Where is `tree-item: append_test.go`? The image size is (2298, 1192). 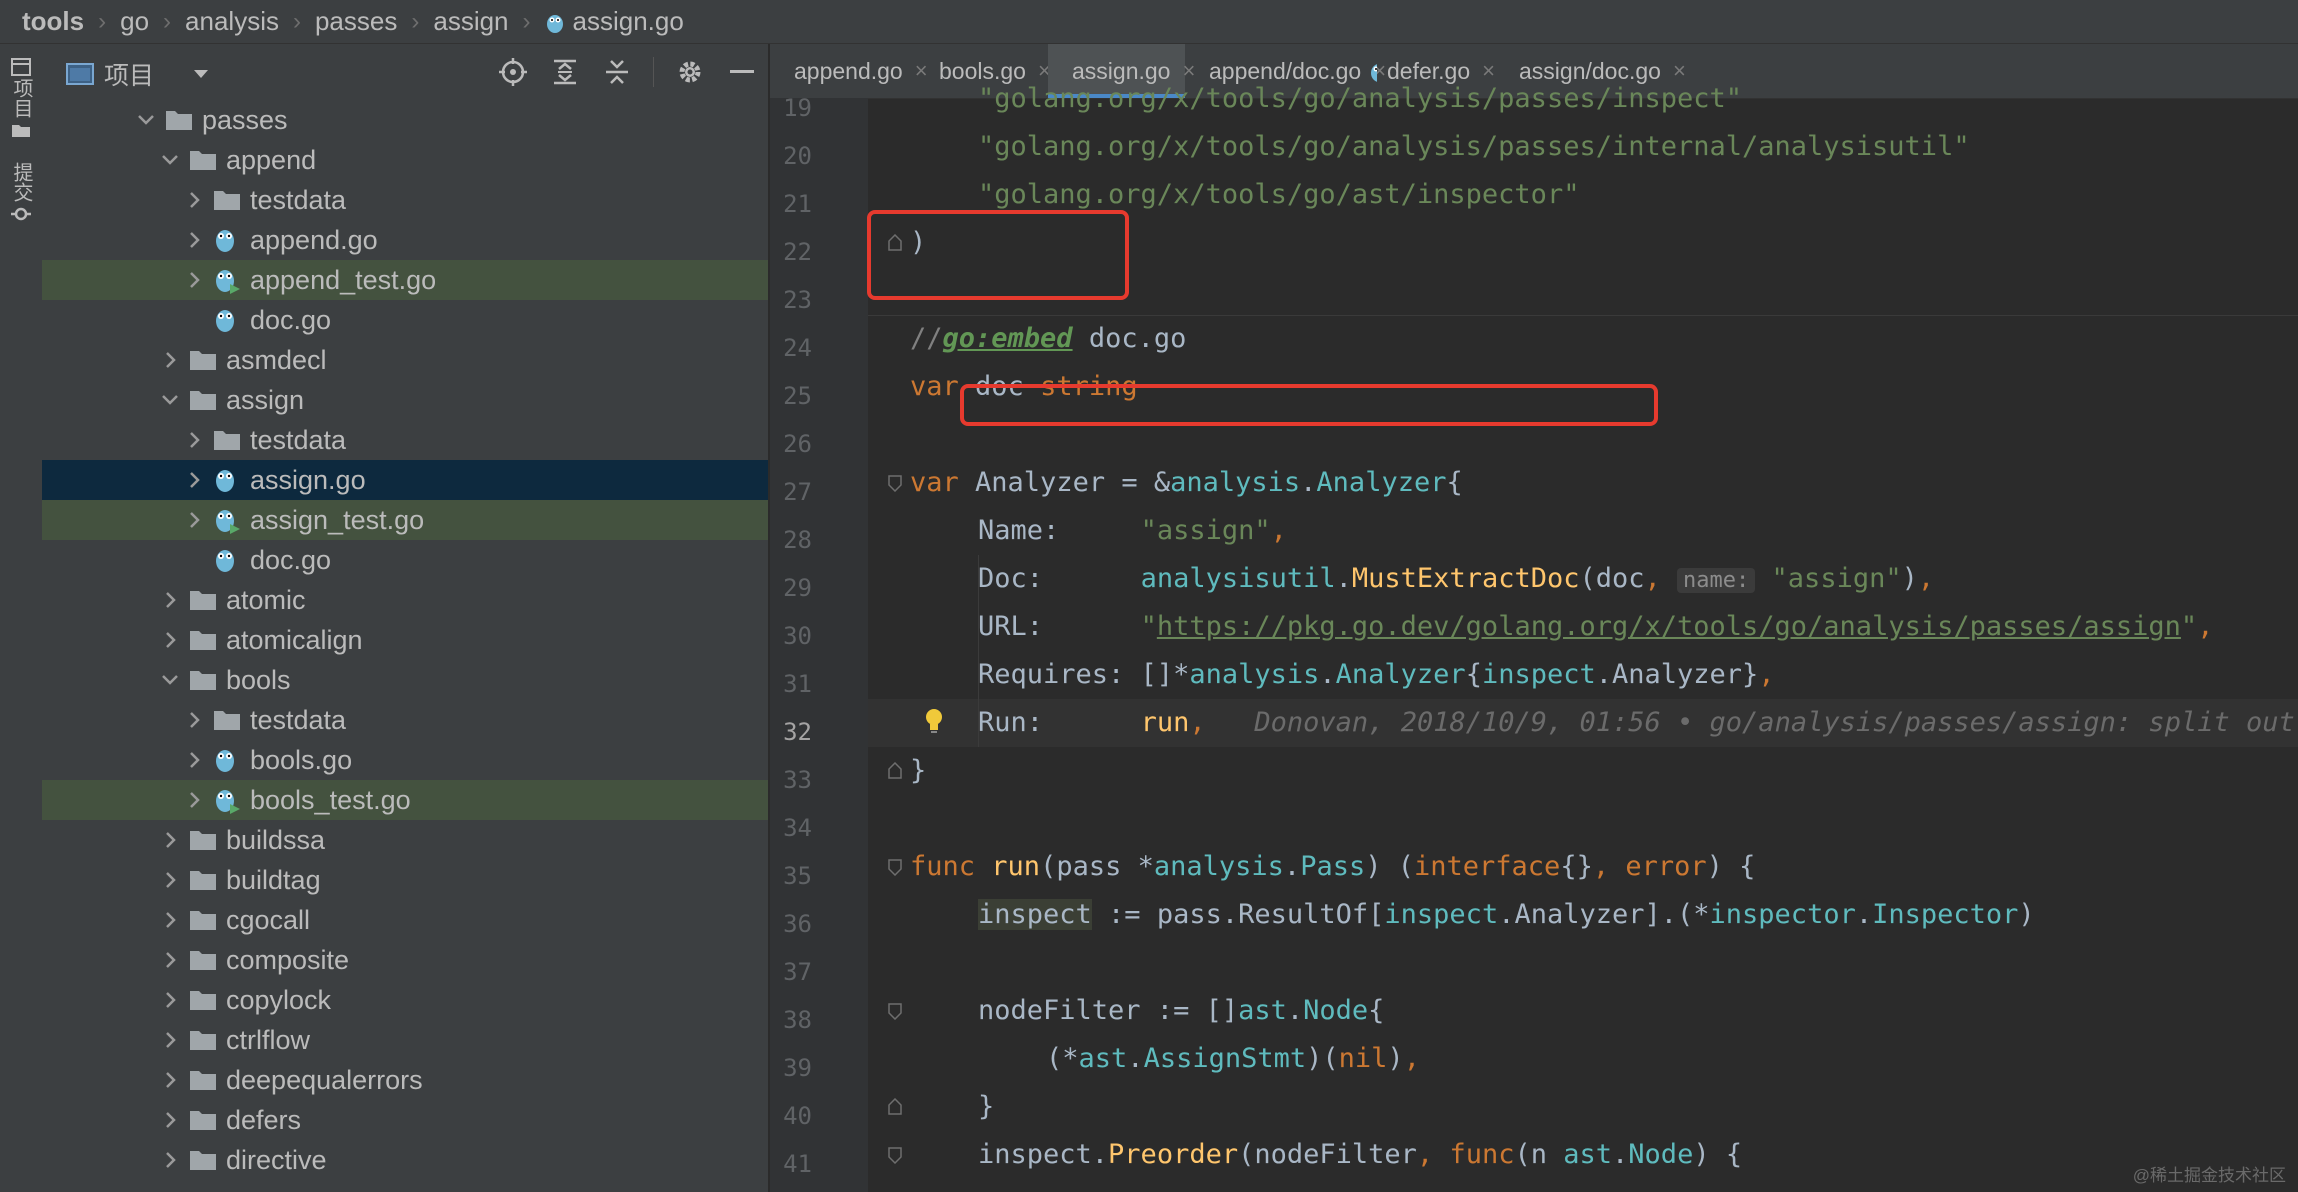
tree-item: append_test.go is located at coordinates (405, 280).